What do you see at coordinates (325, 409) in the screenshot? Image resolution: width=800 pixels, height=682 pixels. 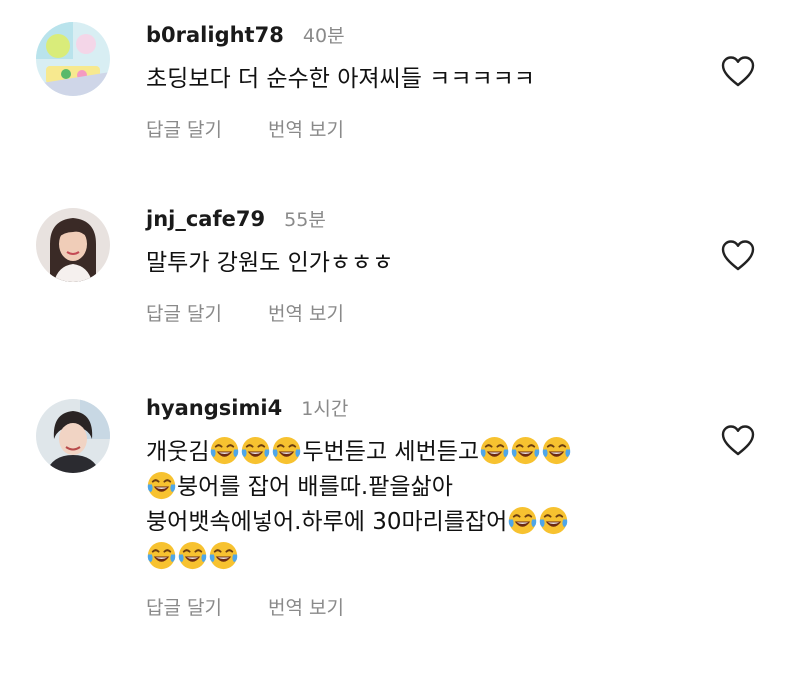 I see `timestamp: 1시간` at bounding box center [325, 409].